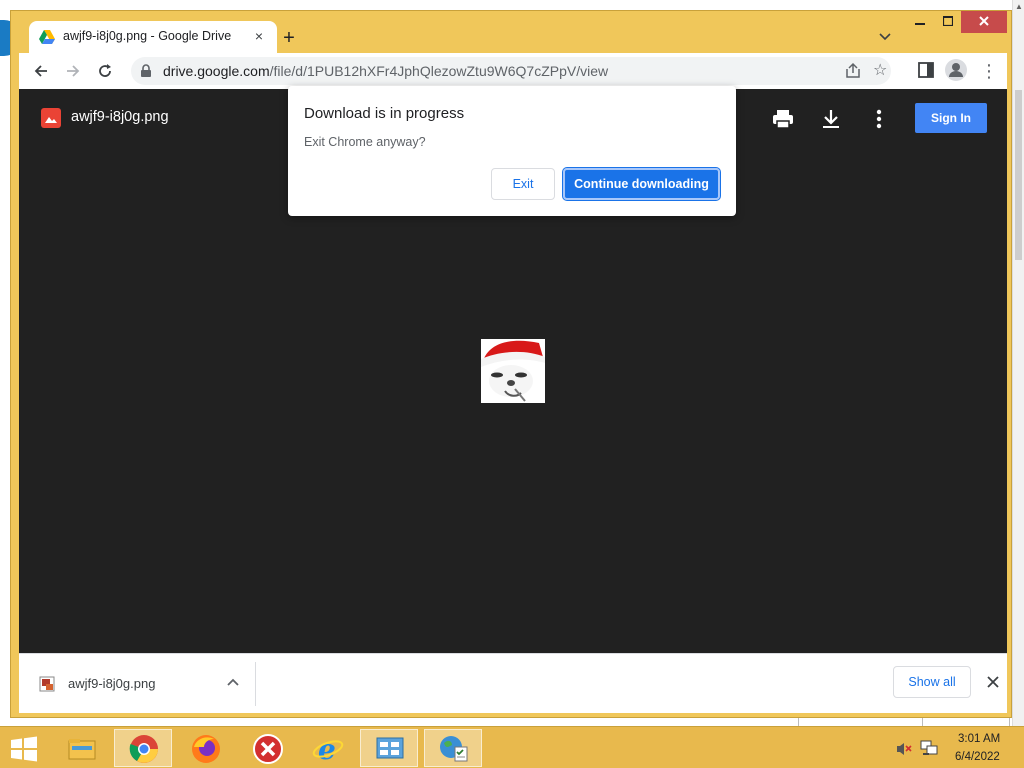 The image size is (1024, 768). Describe the element at coordinates (885, 37) in the screenshot. I see `tab-search-chevron-icon` at that location.